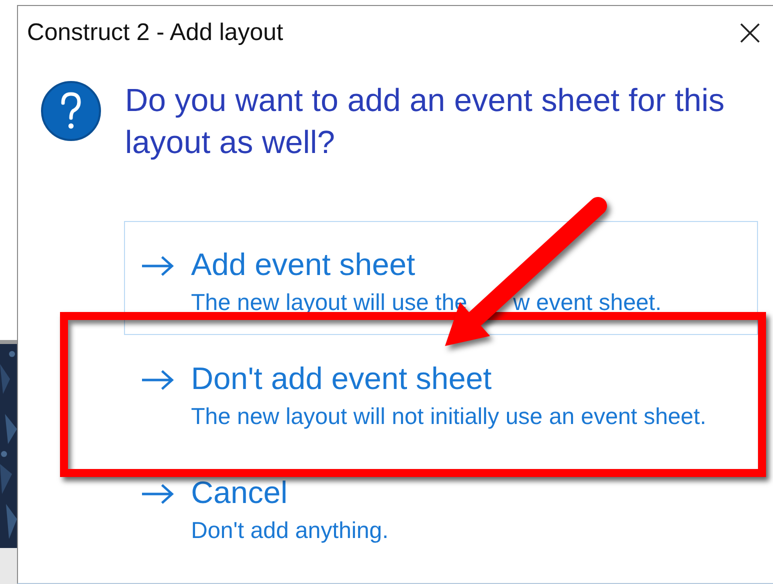  What do you see at coordinates (289, 530) in the screenshot?
I see `link-description: Don't add anything.` at bounding box center [289, 530].